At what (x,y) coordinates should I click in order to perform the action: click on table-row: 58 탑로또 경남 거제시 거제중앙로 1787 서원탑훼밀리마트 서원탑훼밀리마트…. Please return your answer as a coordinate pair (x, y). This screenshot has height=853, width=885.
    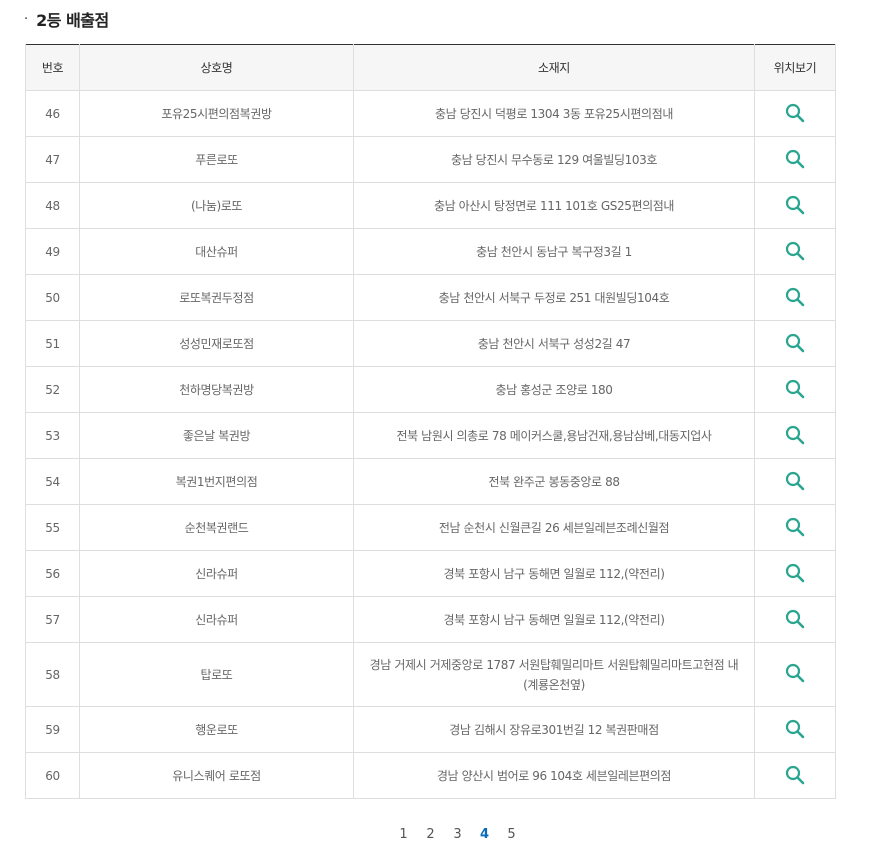
    Looking at the image, I should click on (430, 674).